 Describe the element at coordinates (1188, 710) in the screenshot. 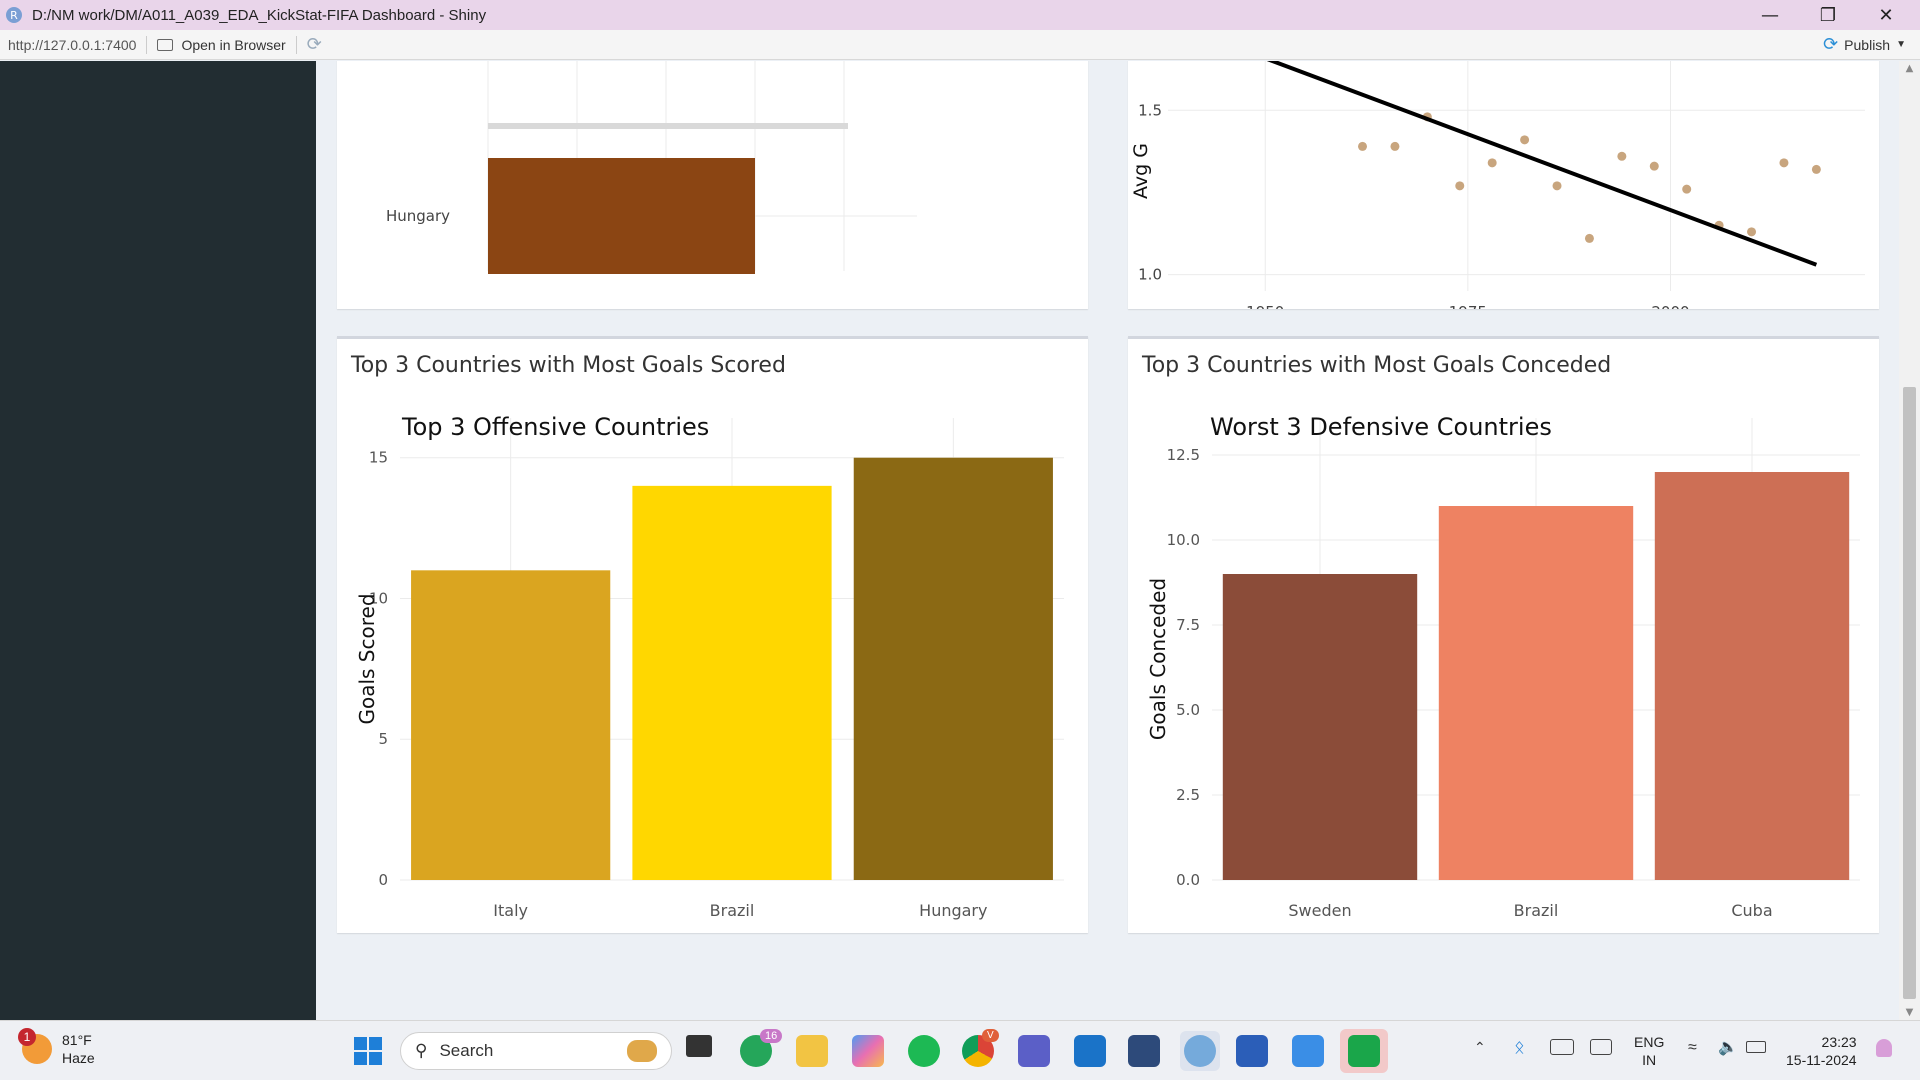

I see `y-tick-label: 5.0` at that location.